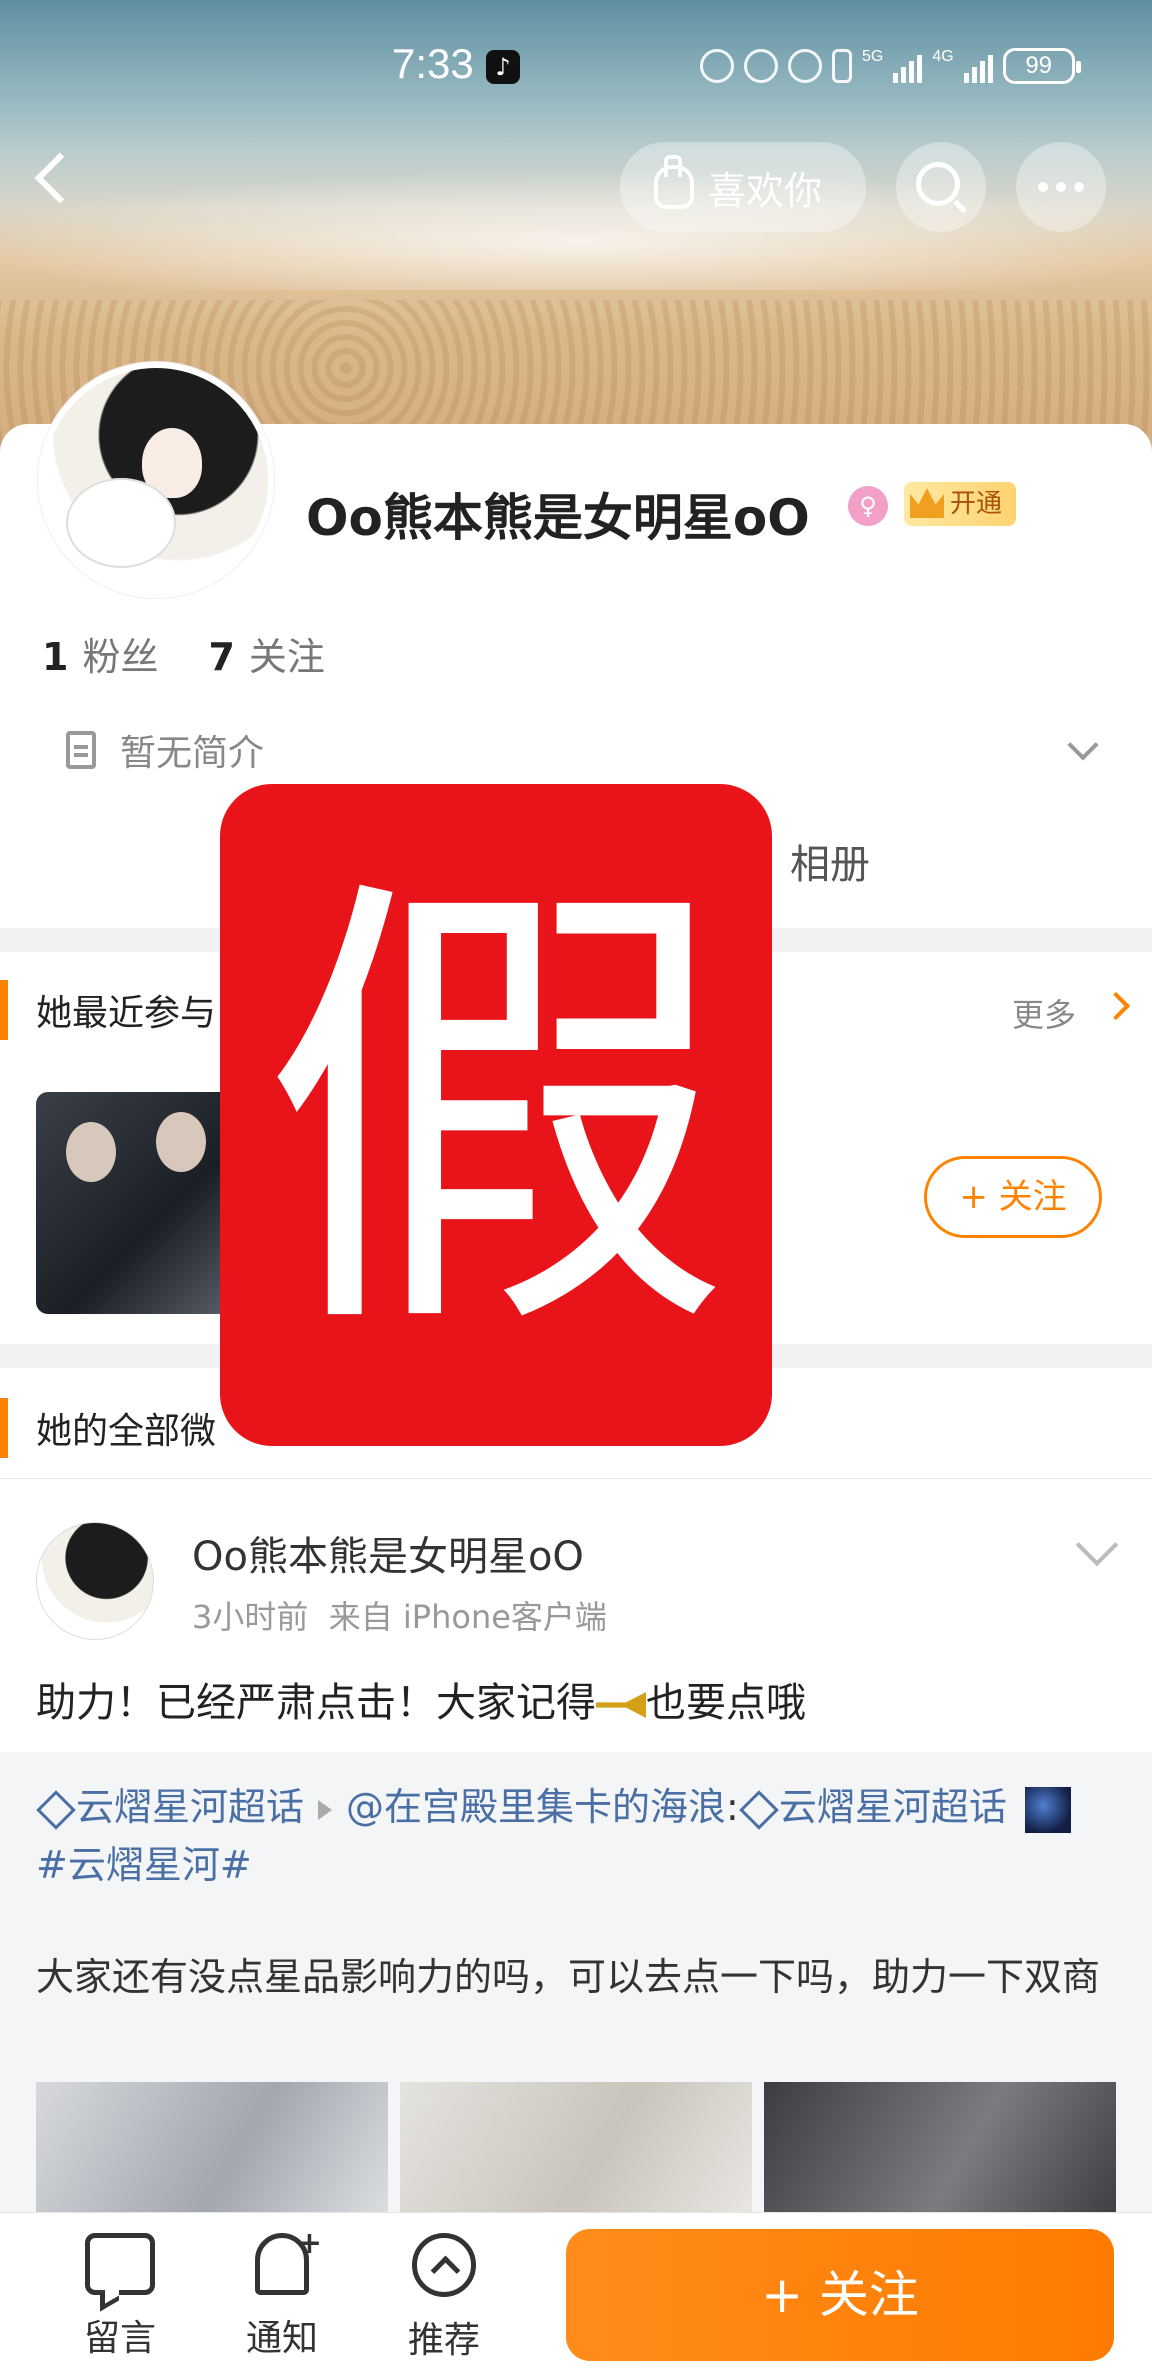 The height and width of the screenshot is (2376, 1152). Describe the element at coordinates (908, 66) in the screenshot. I see `signal-icon` at that location.